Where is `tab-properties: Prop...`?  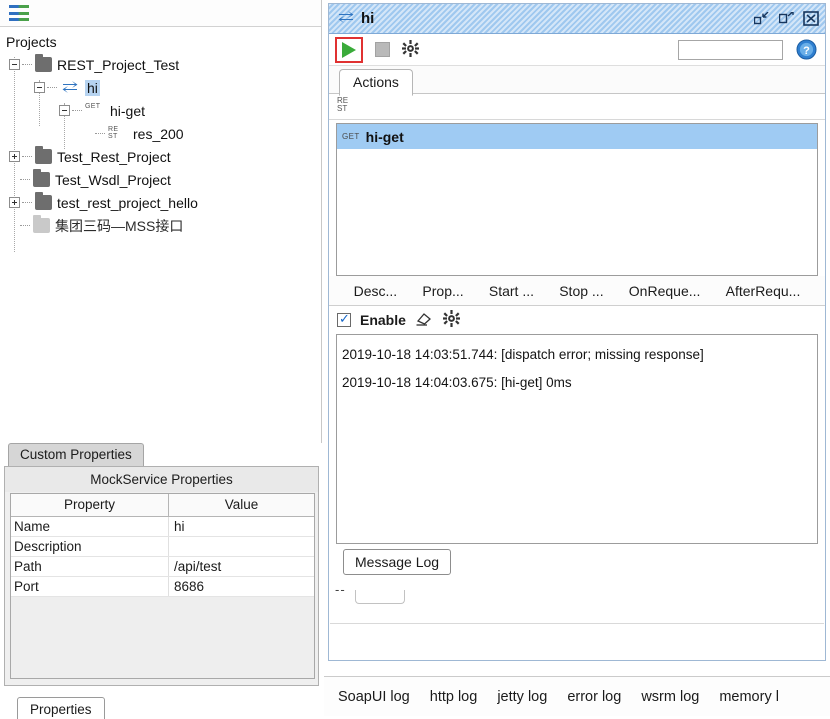
tab-properties: Prop... is located at coordinates (442, 291).